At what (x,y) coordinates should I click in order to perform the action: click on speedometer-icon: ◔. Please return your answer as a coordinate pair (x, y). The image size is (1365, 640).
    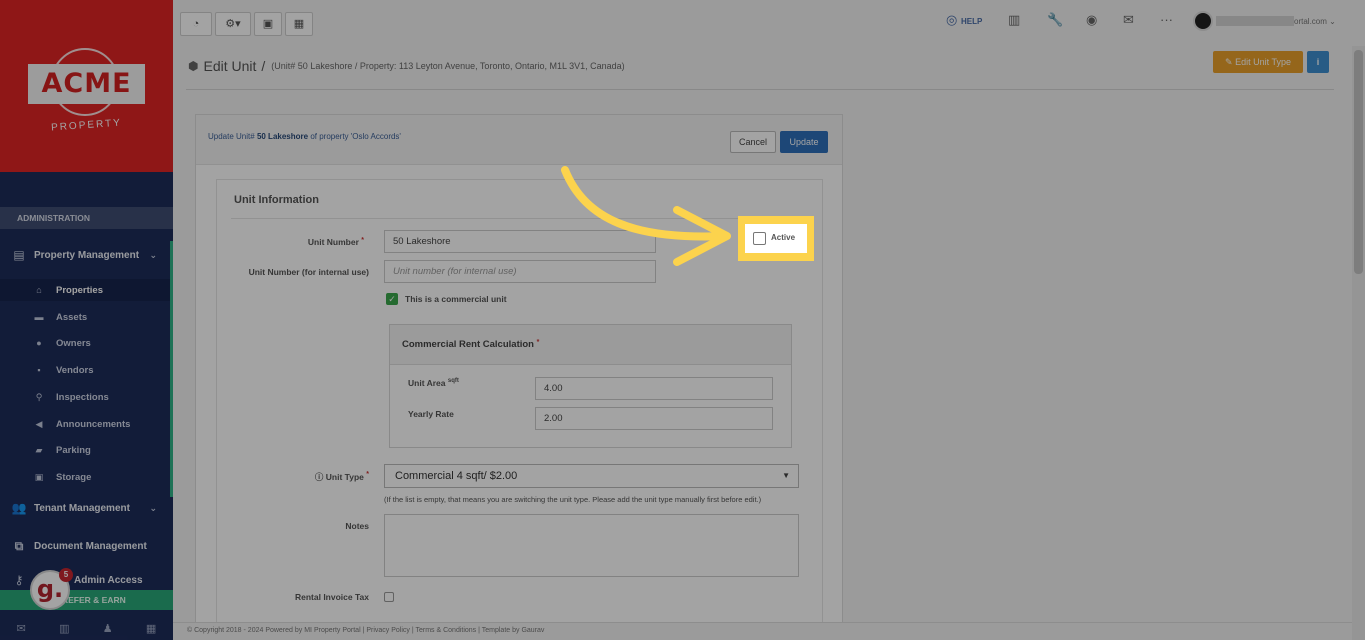
    Looking at the image, I should click on (196, 24).